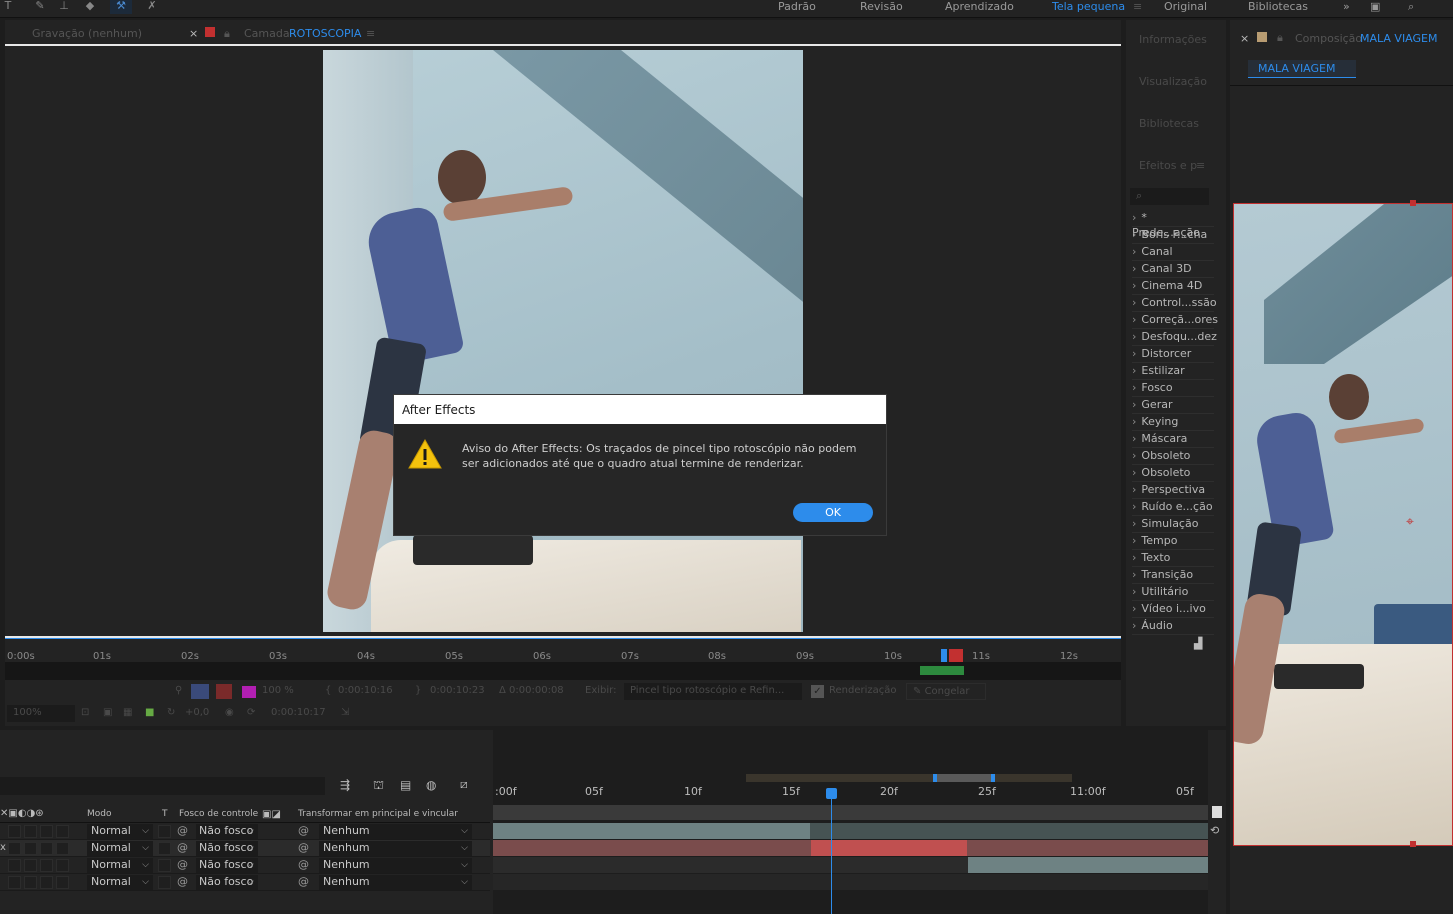  Describe the element at coordinates (1173, 252) in the screenshot. I see `effects-category-item: › Canal` at that location.